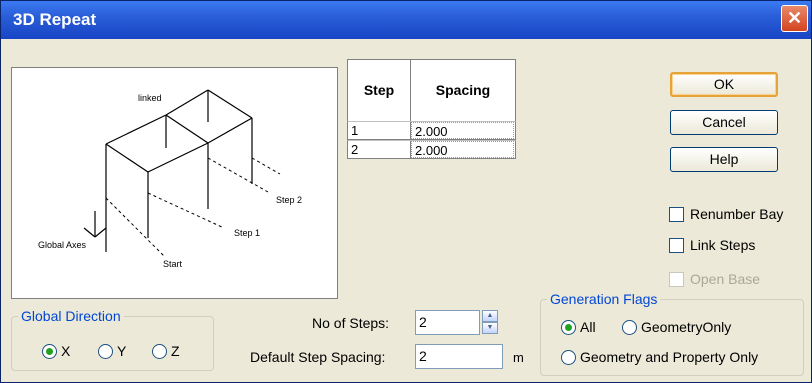 This screenshot has width=812, height=383. I want to click on radio-z-label: Z, so click(175, 351).